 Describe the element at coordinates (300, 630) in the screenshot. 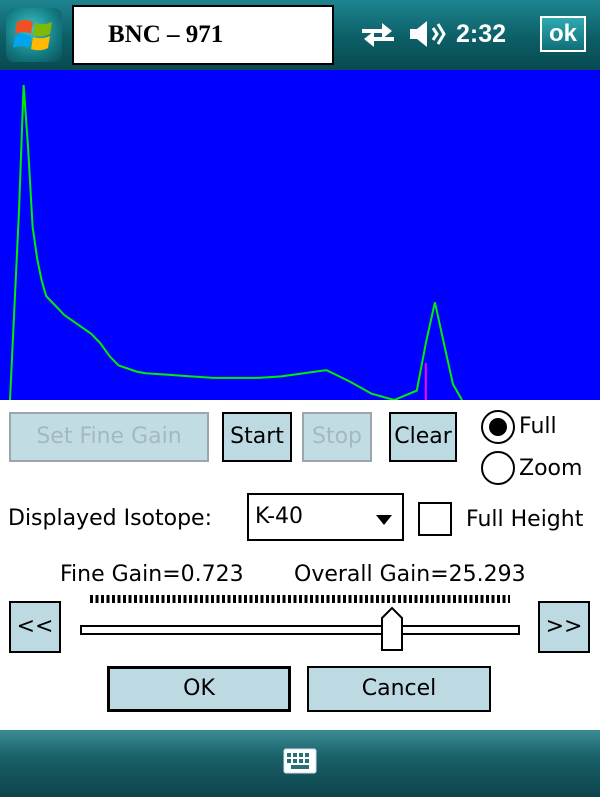

I see `gain-slider-track` at that location.